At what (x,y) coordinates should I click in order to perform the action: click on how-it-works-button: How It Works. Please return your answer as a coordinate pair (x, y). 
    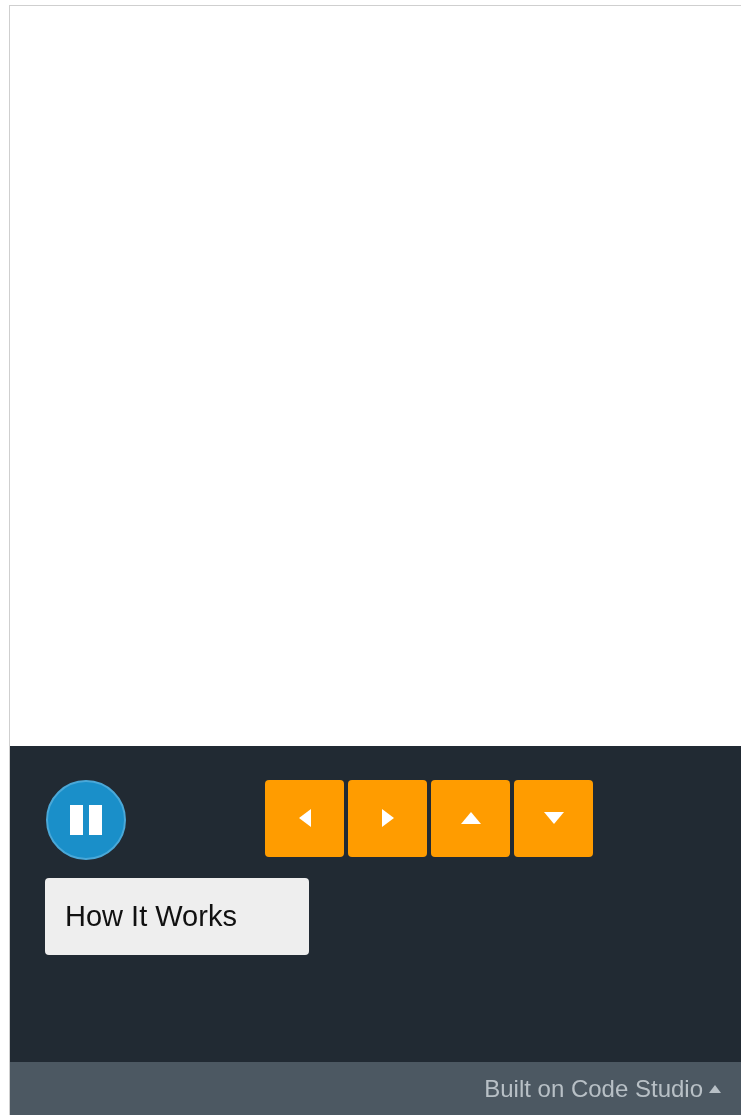
    Looking at the image, I should click on (177, 916).